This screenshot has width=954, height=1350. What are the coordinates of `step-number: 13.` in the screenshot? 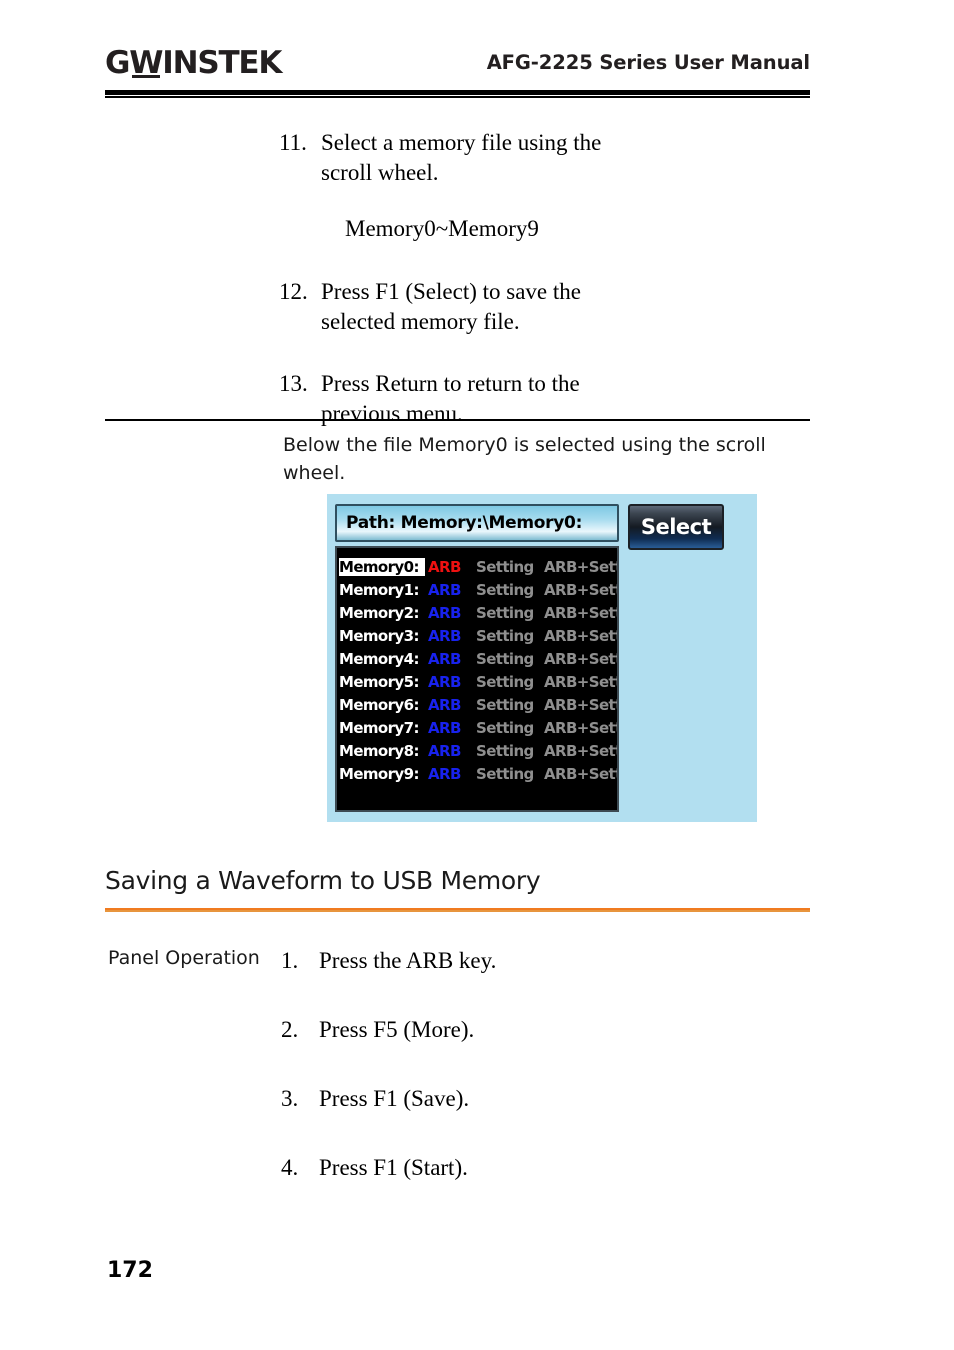 It's located at (293, 383).